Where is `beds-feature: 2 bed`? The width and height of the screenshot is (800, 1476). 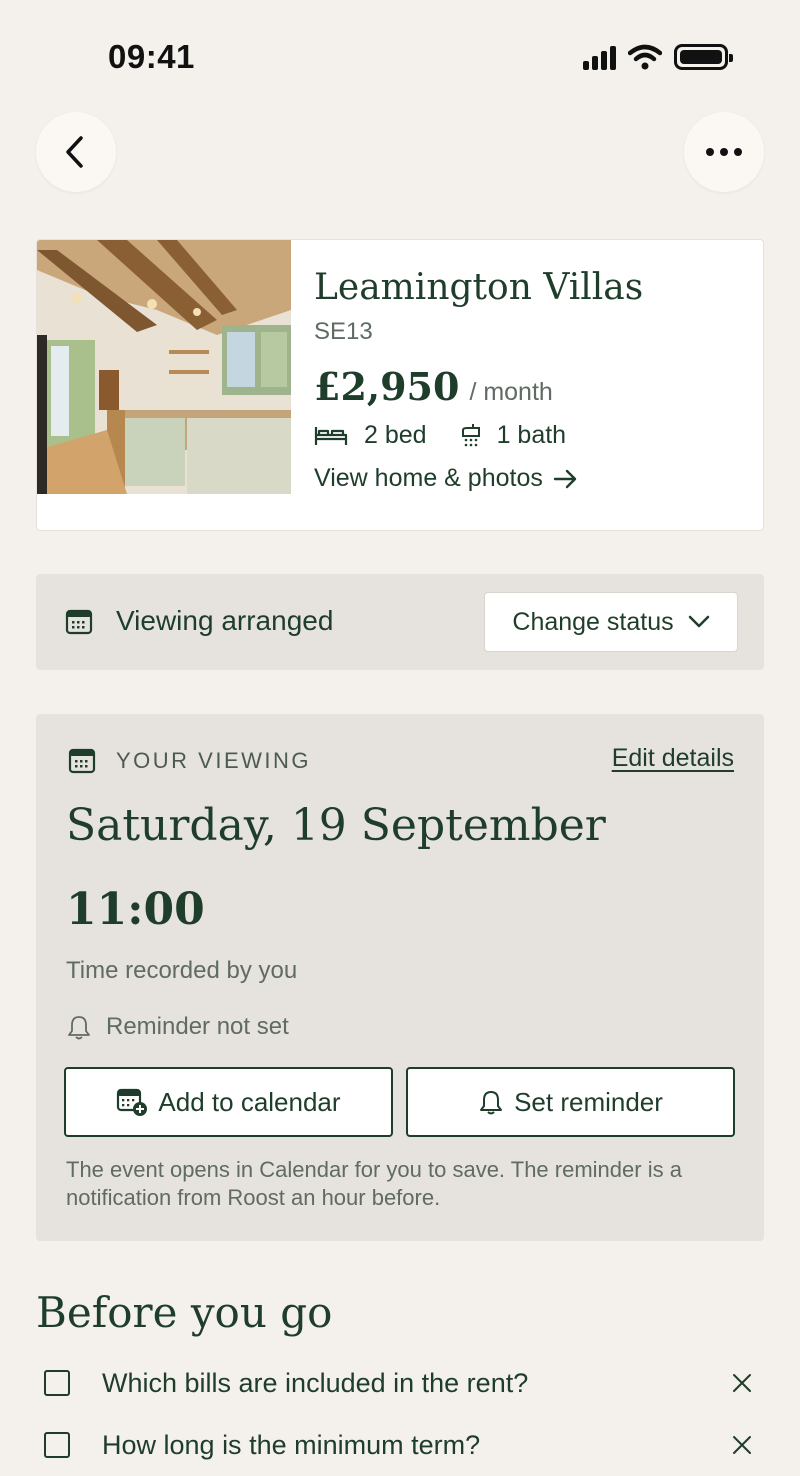
beds-feature: 2 bed is located at coordinates (370, 435).